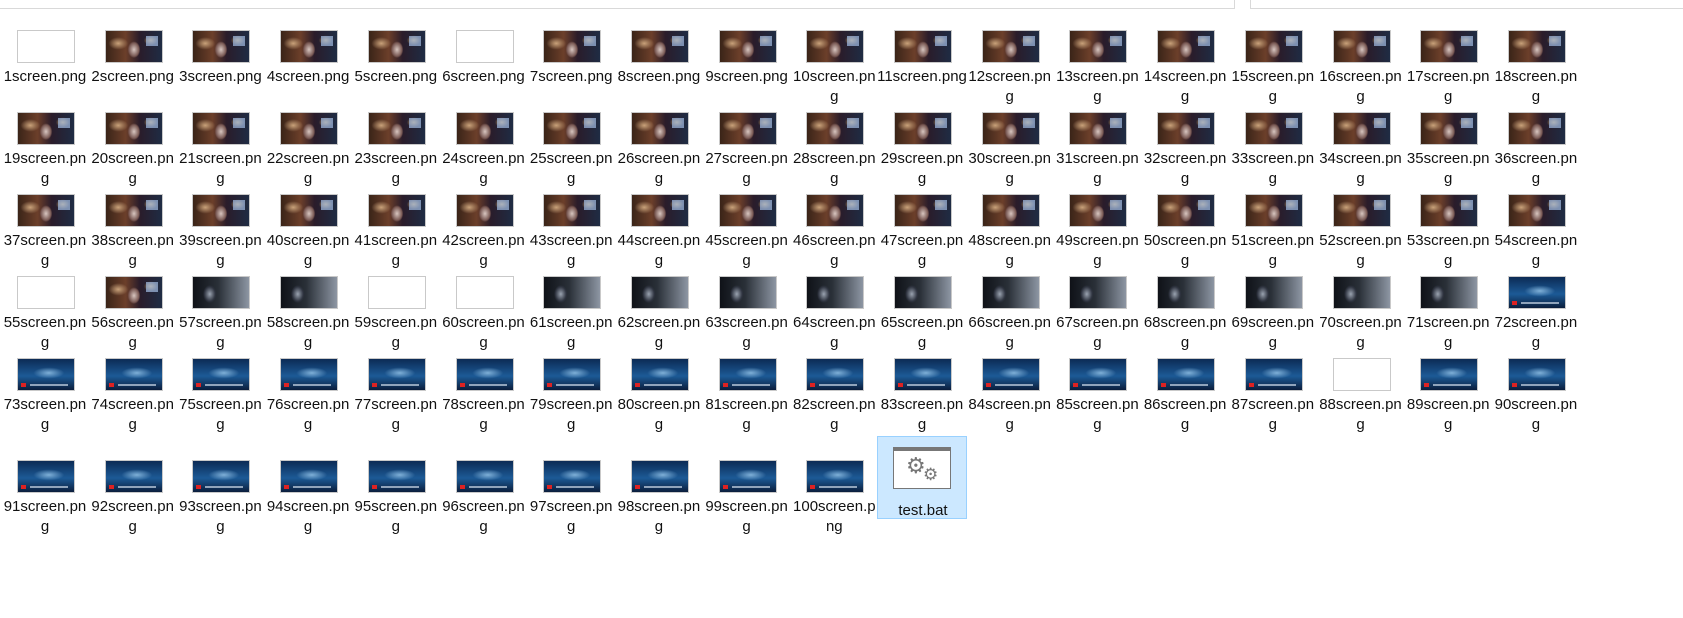  Describe the element at coordinates (1536, 308) in the screenshot. I see `file-item: 72screen.png` at that location.